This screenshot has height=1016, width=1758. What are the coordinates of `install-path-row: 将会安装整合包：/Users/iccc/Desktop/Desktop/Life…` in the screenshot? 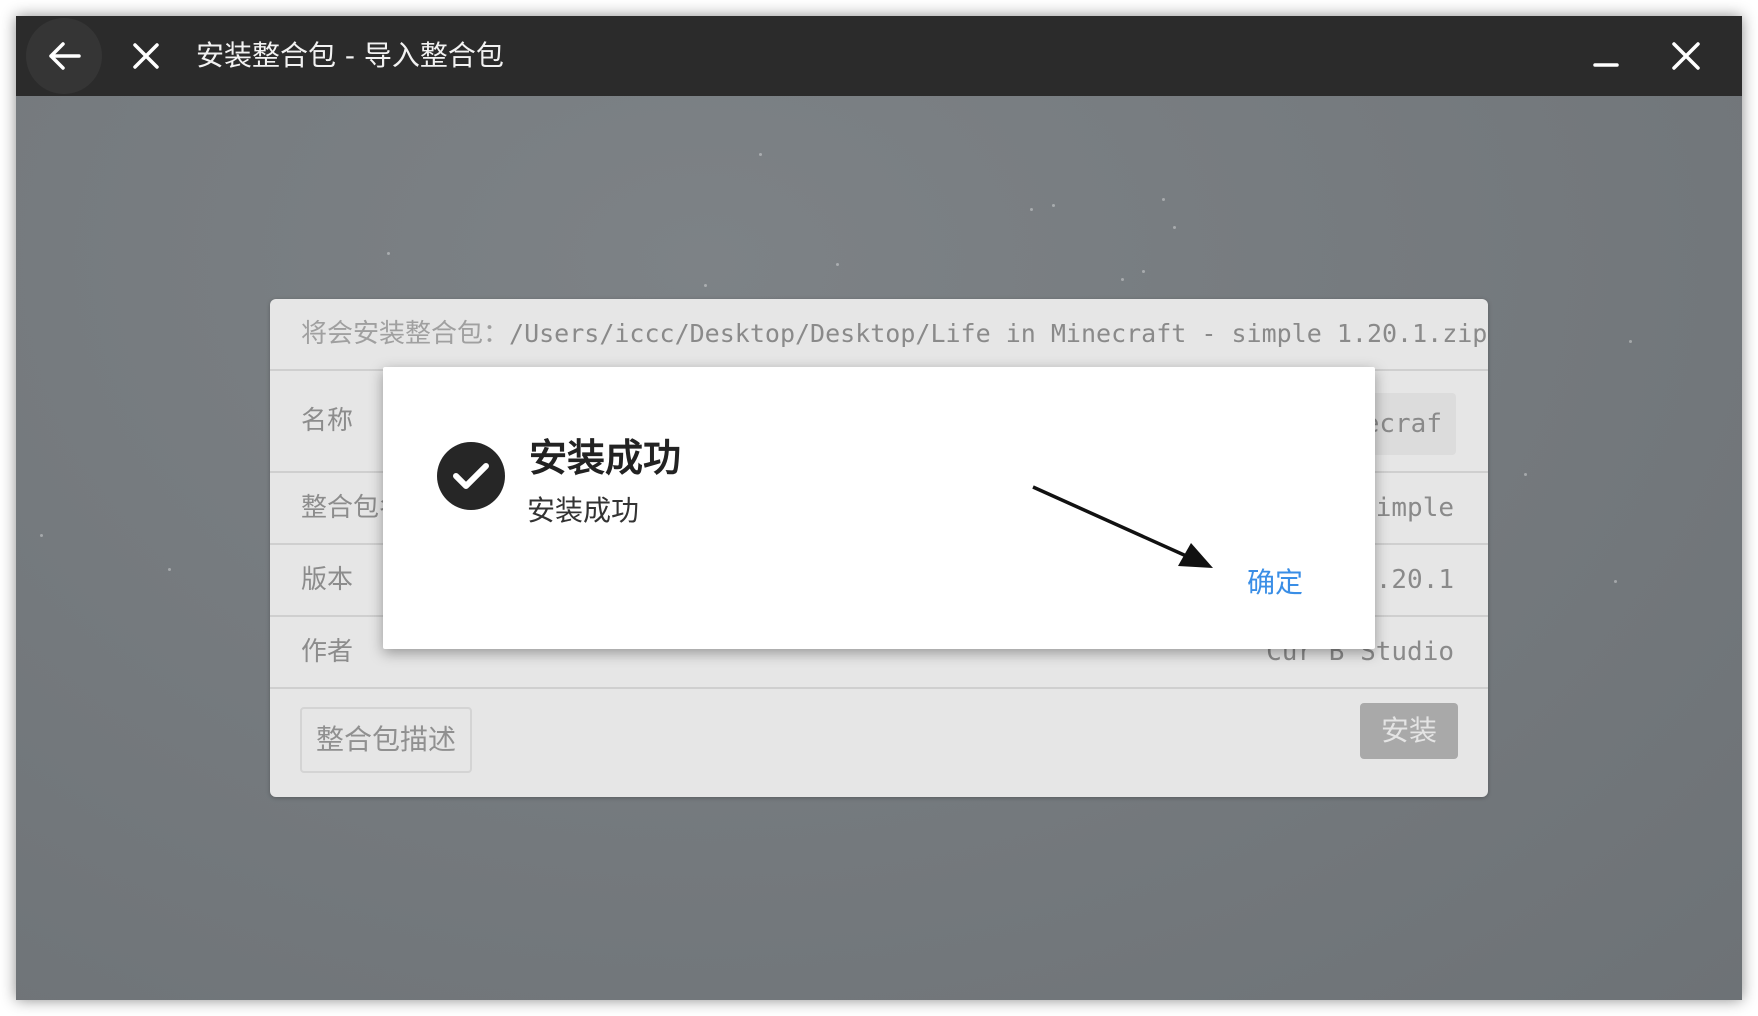 It's located at (879, 335).